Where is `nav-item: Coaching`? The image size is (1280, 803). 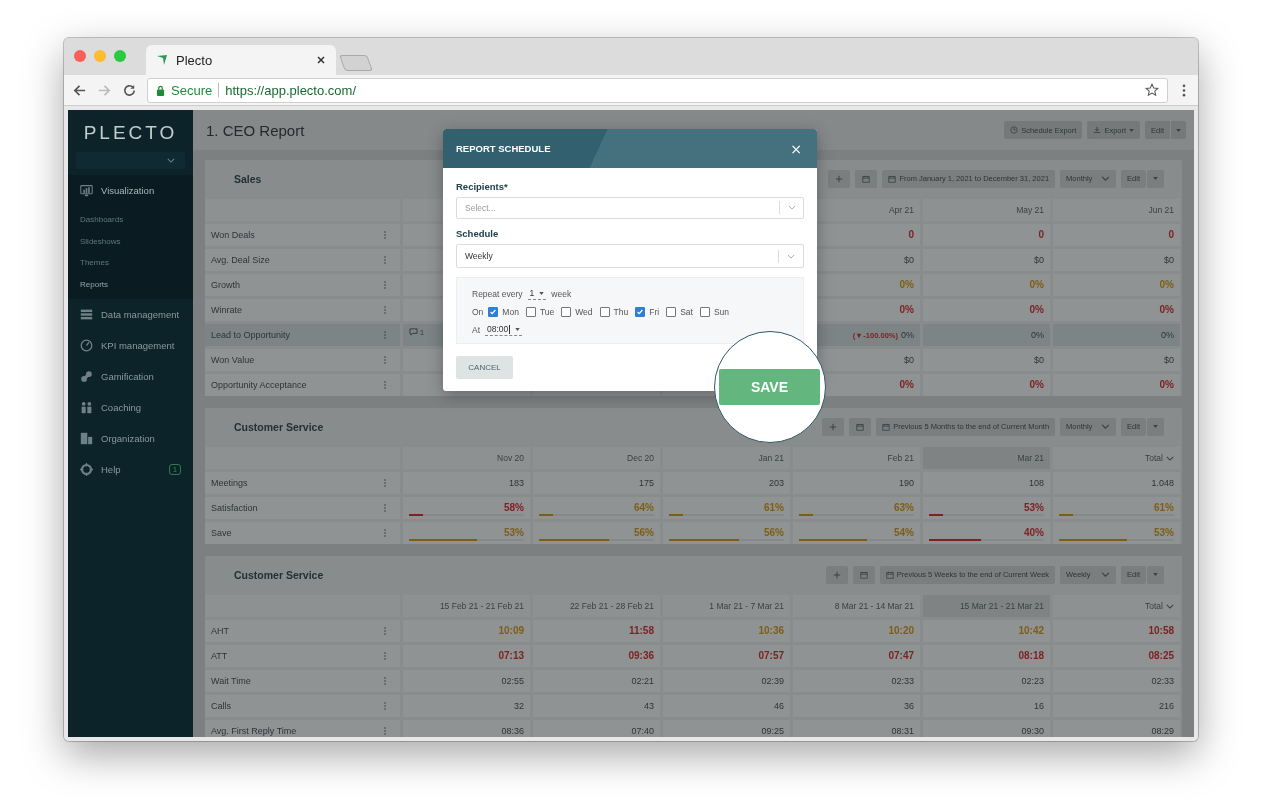
nav-item: Coaching is located at coordinates (130, 407).